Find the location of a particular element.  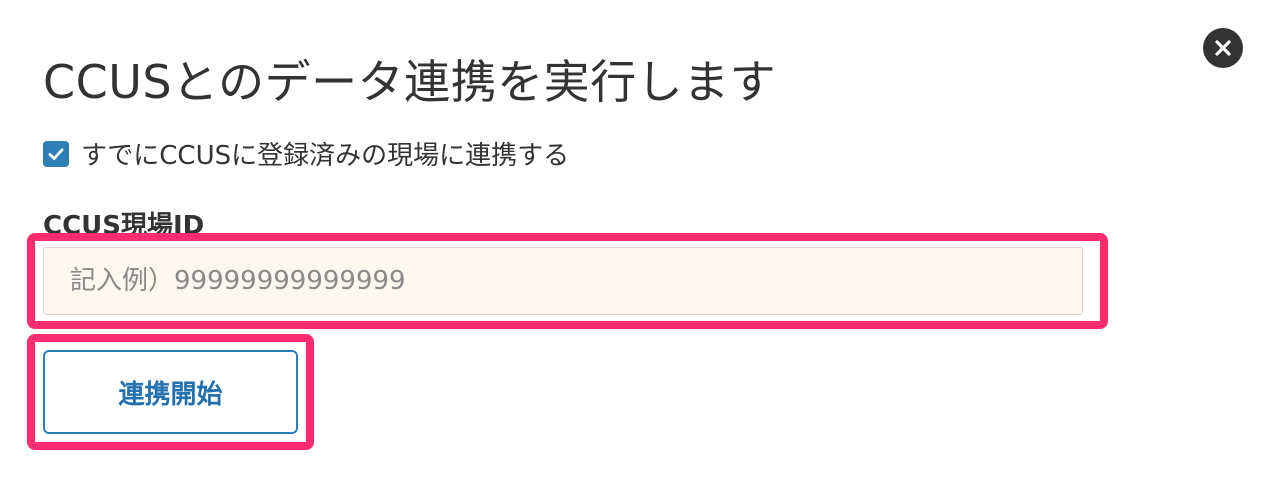

checkmark-icon is located at coordinates (56, 153).